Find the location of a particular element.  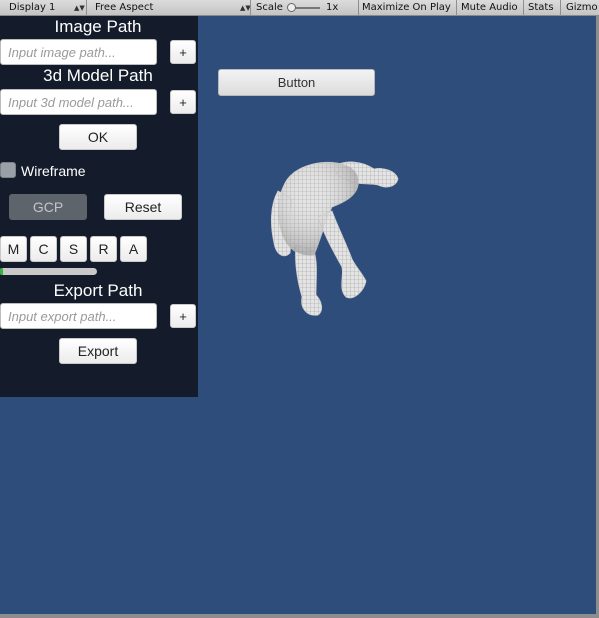

3d-model-figure is located at coordinates (332, 240).